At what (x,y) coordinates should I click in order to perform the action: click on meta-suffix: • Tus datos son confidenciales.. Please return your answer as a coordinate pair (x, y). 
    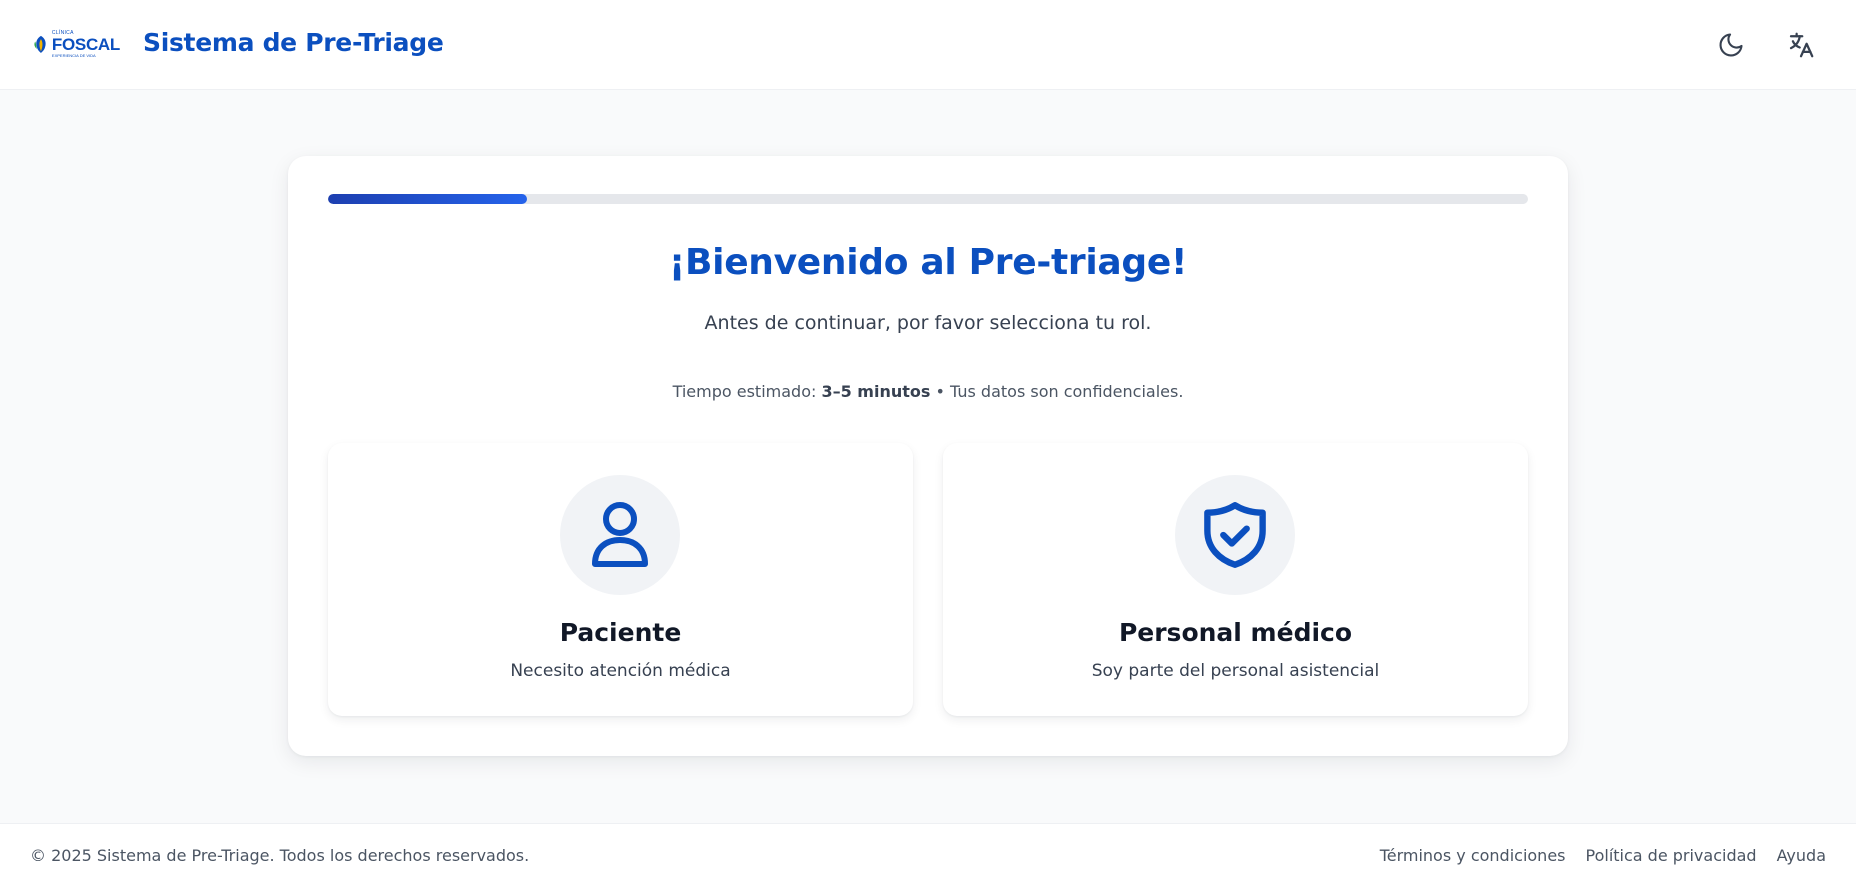
    Looking at the image, I should click on (1057, 391).